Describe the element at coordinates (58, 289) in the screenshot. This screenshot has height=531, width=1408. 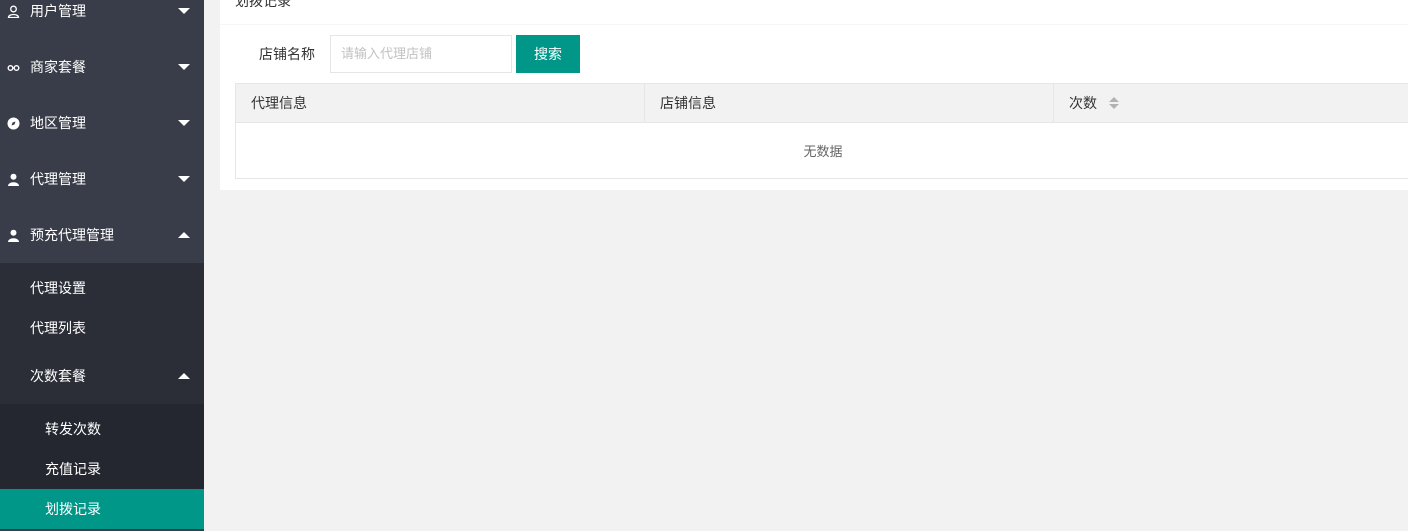
I see `sidebar-item-label: 代理设置` at that location.